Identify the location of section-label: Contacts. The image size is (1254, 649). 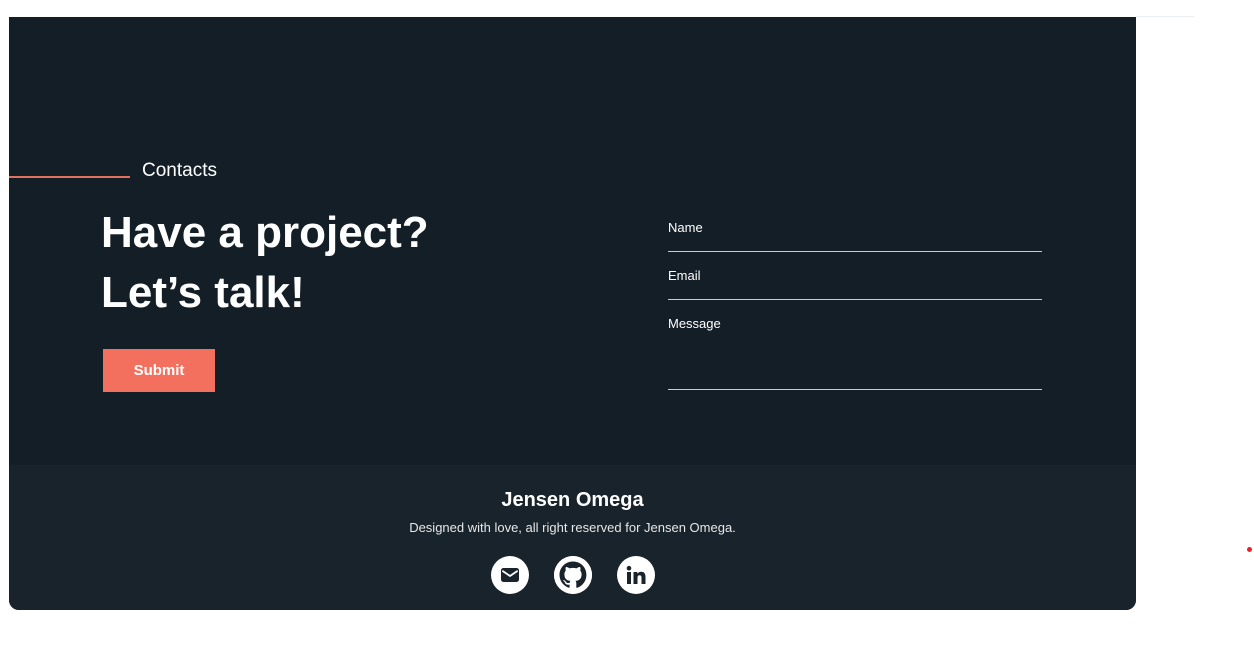
(179, 170).